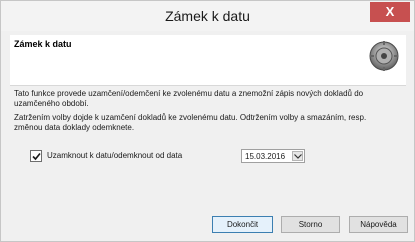 The width and height of the screenshot is (415, 242). What do you see at coordinates (242, 224) in the screenshot?
I see `finish-button: Dokončit` at bounding box center [242, 224].